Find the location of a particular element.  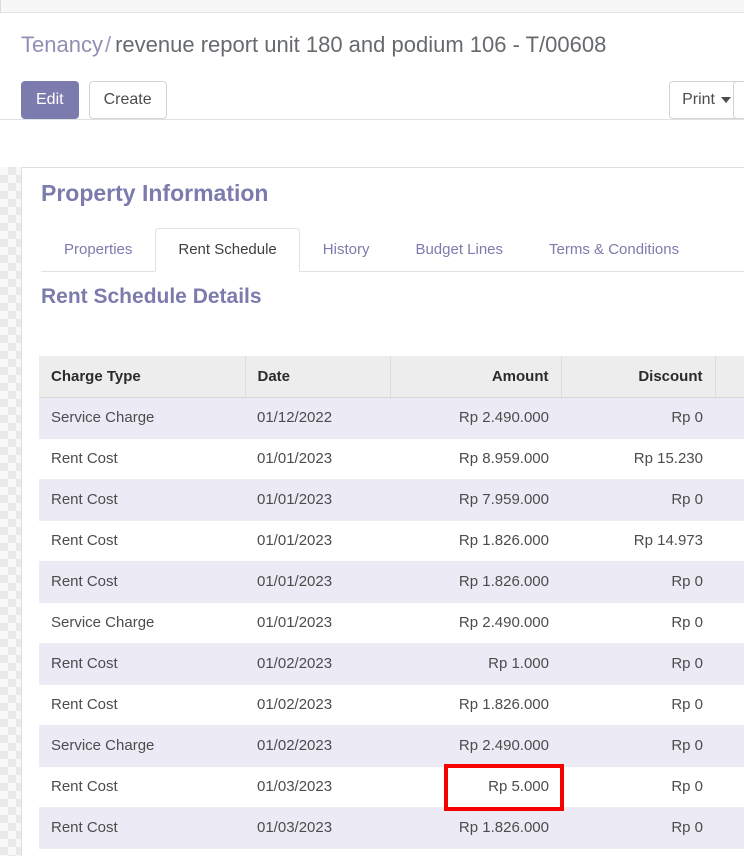

cell-discount: Rp 14.973 is located at coordinates (638, 541).